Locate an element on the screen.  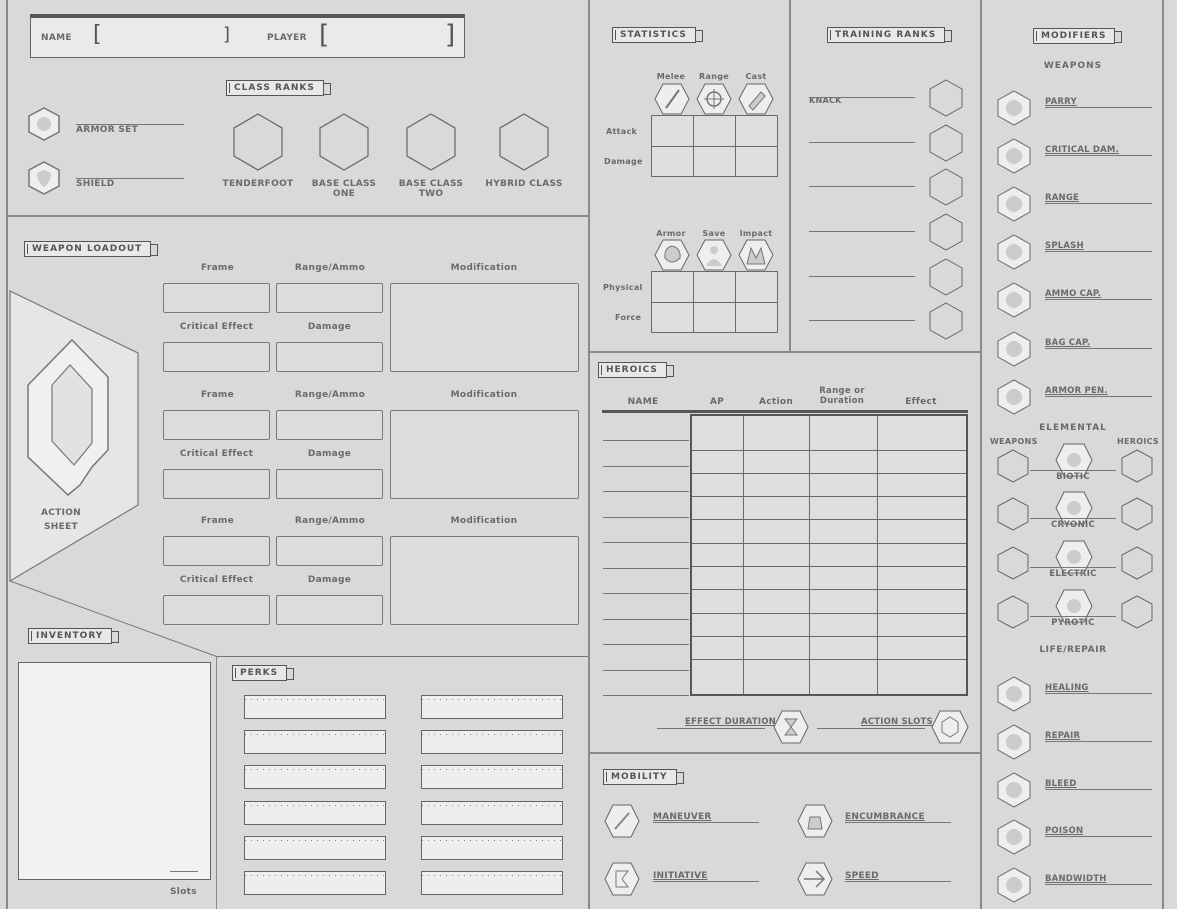
pyrotic-weapon-hex is located at coordinates (1013, 612).